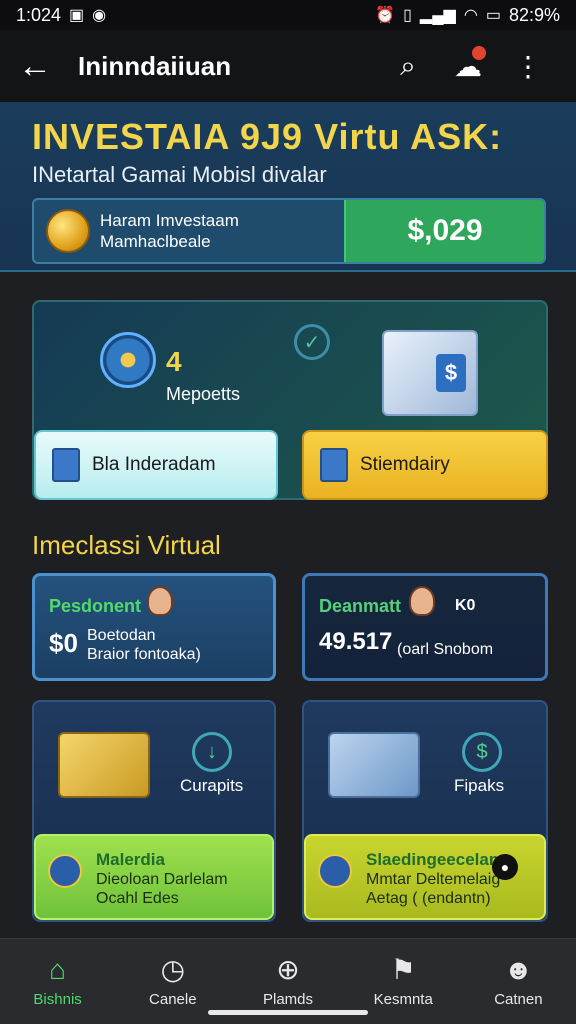 The height and width of the screenshot is (1024, 576). What do you see at coordinates (312, 342) in the screenshot?
I see `check-circle-icon: ✓` at bounding box center [312, 342].